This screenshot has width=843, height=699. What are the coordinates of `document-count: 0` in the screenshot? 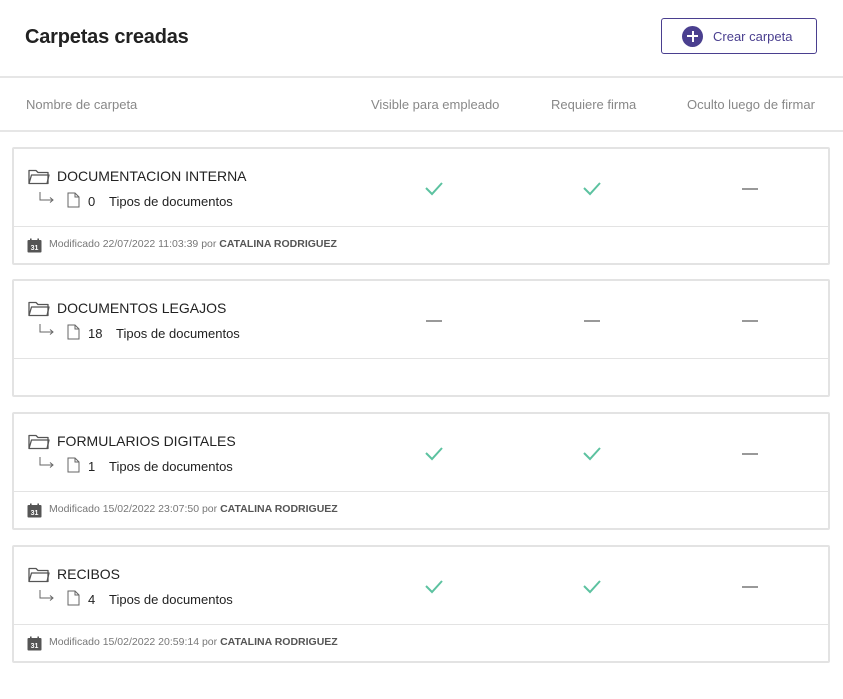 It's located at (92, 201).